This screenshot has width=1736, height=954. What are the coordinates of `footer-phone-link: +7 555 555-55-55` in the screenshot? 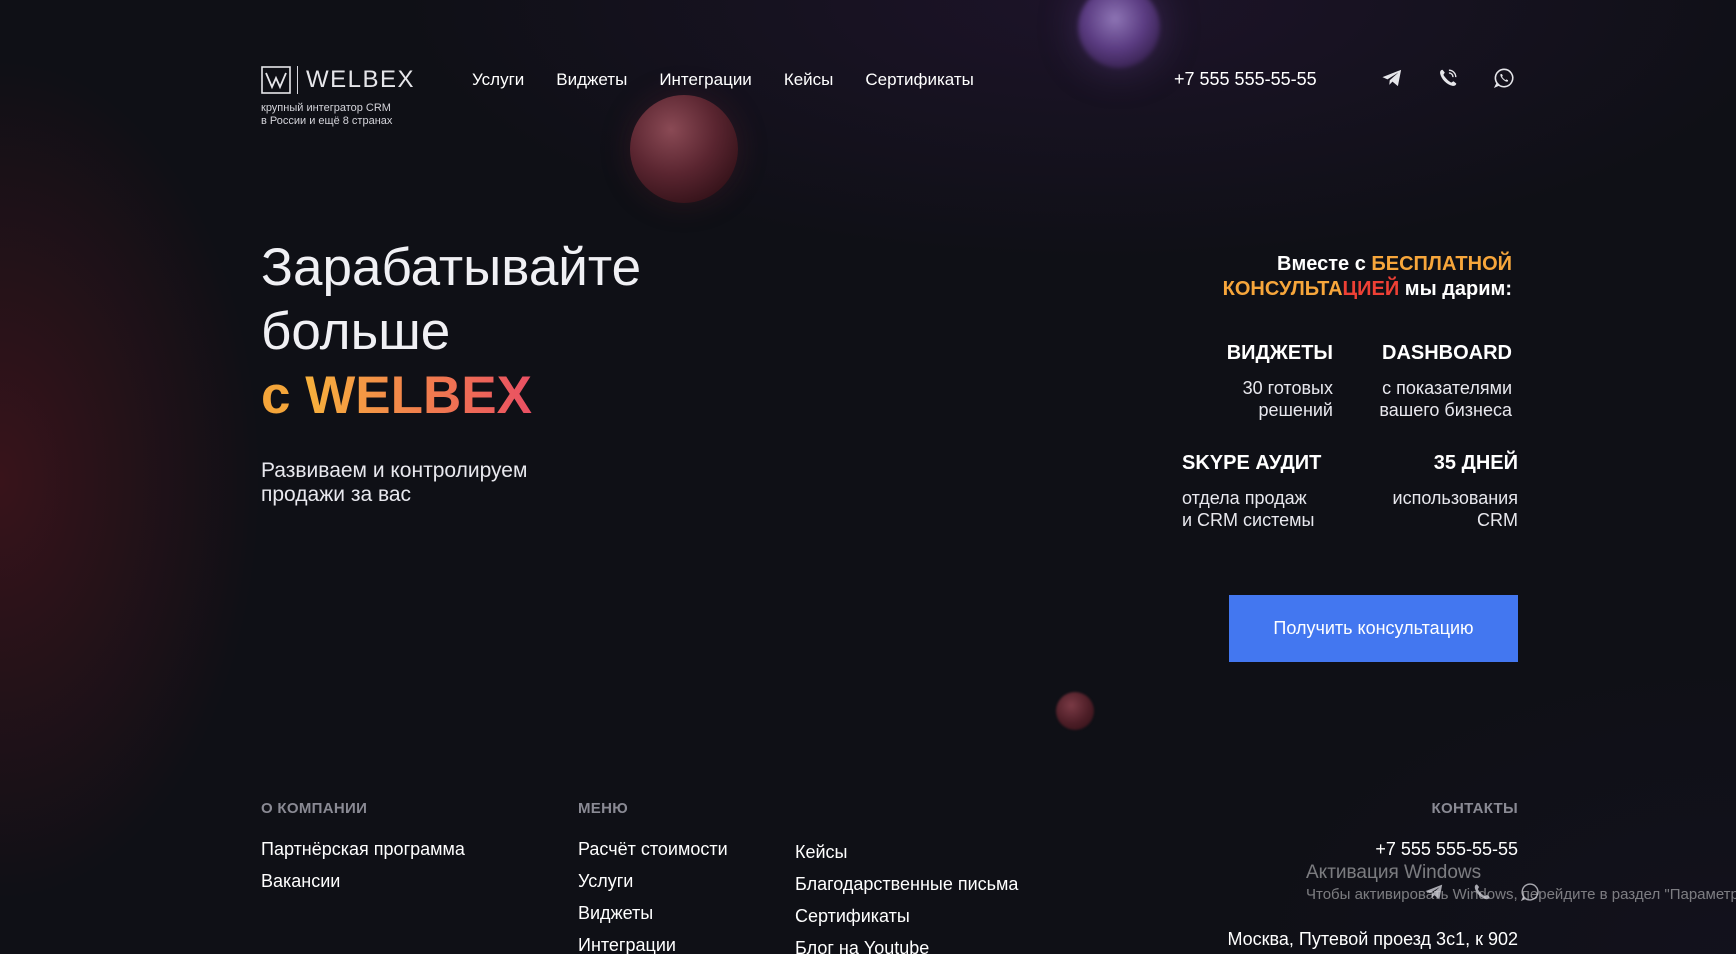 It's located at (1446, 849).